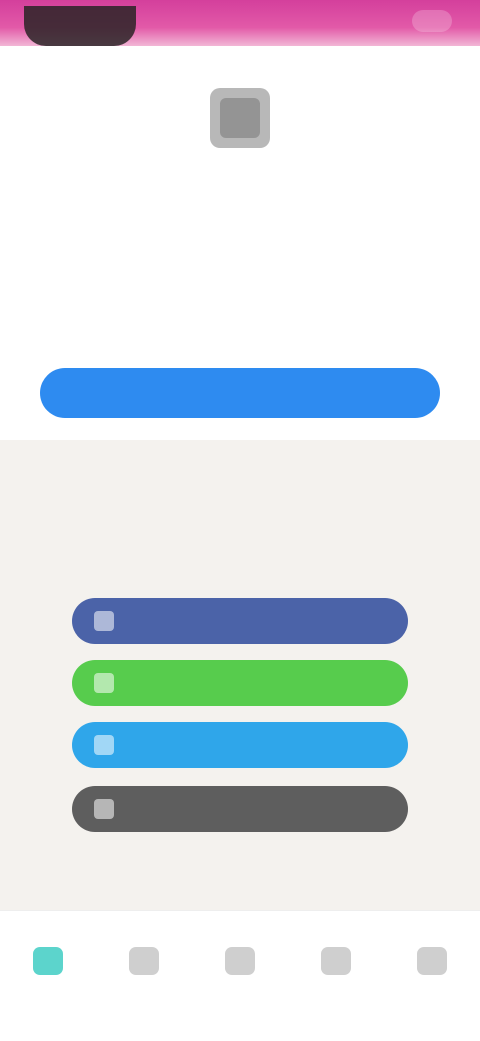 The width and height of the screenshot is (480, 1041). Describe the element at coordinates (104, 683) in the screenshot. I see `wechat-icon` at that location.